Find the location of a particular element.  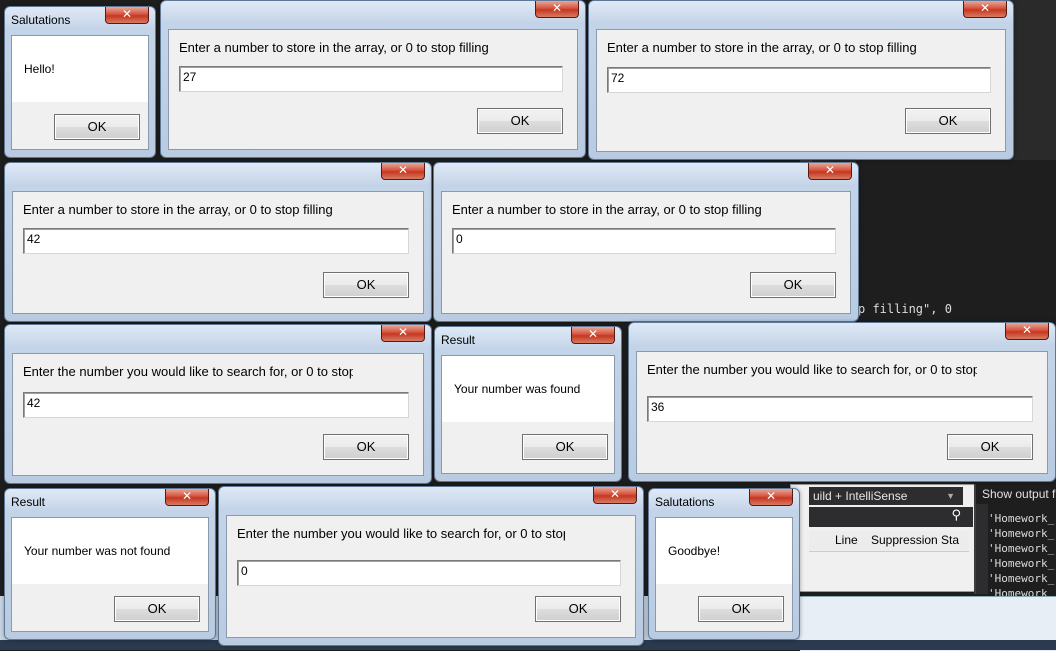

chevron-down-icon: ▼ is located at coordinates (950, 496).